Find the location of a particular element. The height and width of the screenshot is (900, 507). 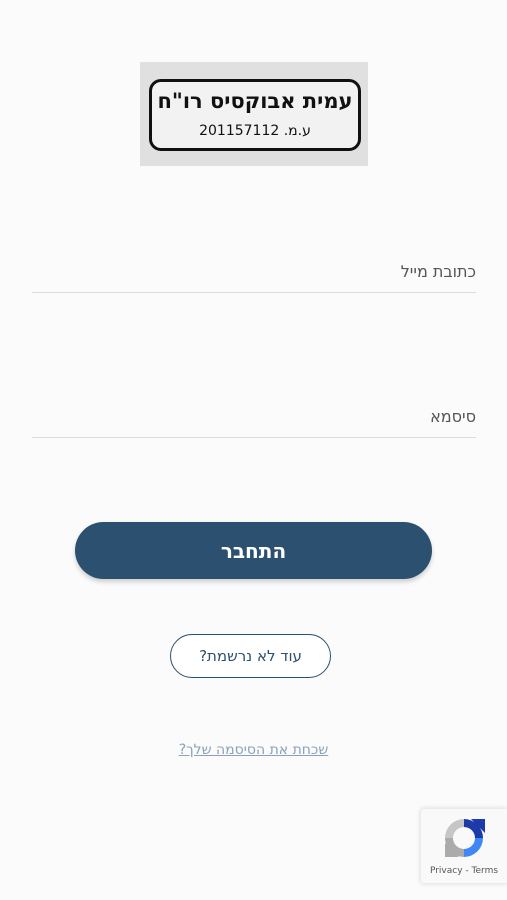

recaptcha-logo-icon is located at coordinates (465, 838).